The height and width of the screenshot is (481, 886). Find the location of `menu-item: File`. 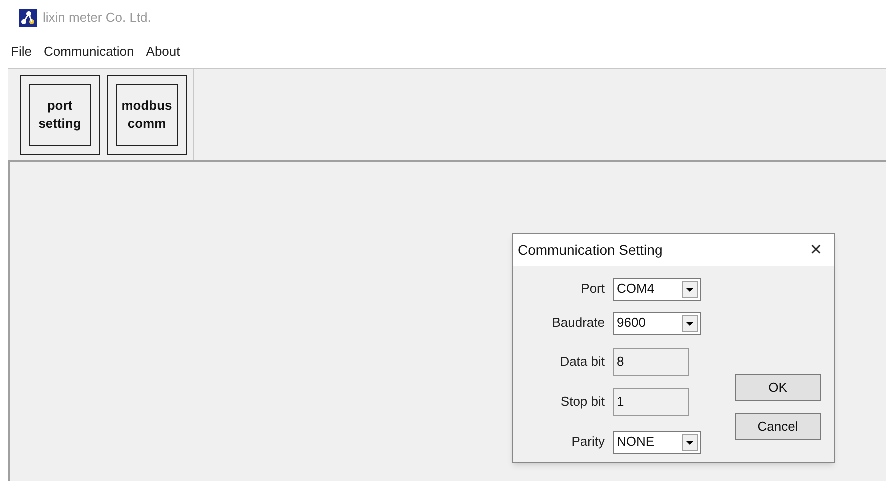

menu-item: File is located at coordinates (21, 52).